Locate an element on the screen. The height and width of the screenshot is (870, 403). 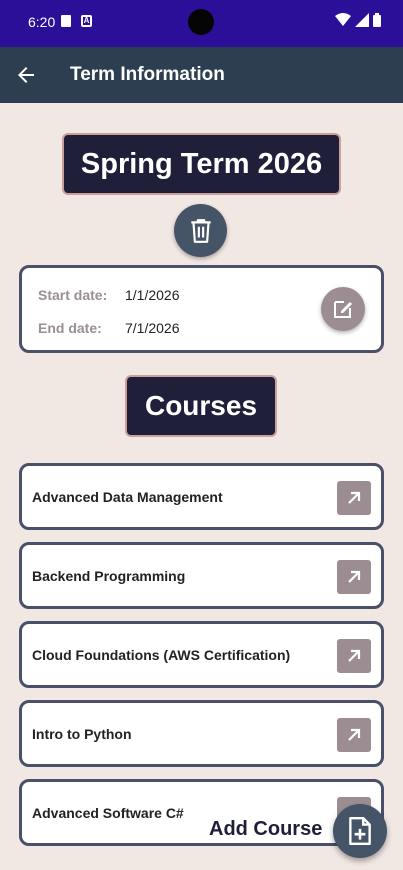
course-item: Advanced Data Management is located at coordinates (201, 496).